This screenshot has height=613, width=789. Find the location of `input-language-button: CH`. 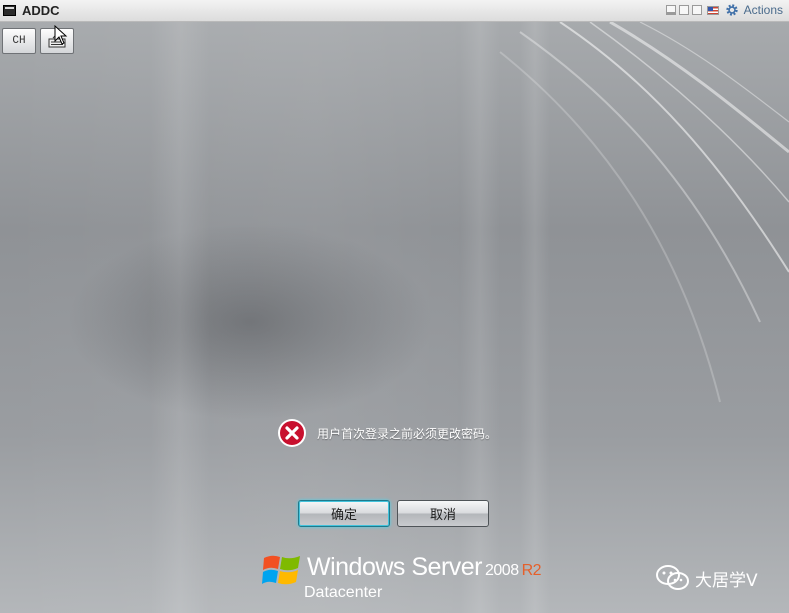

input-language-button: CH is located at coordinates (19, 41).